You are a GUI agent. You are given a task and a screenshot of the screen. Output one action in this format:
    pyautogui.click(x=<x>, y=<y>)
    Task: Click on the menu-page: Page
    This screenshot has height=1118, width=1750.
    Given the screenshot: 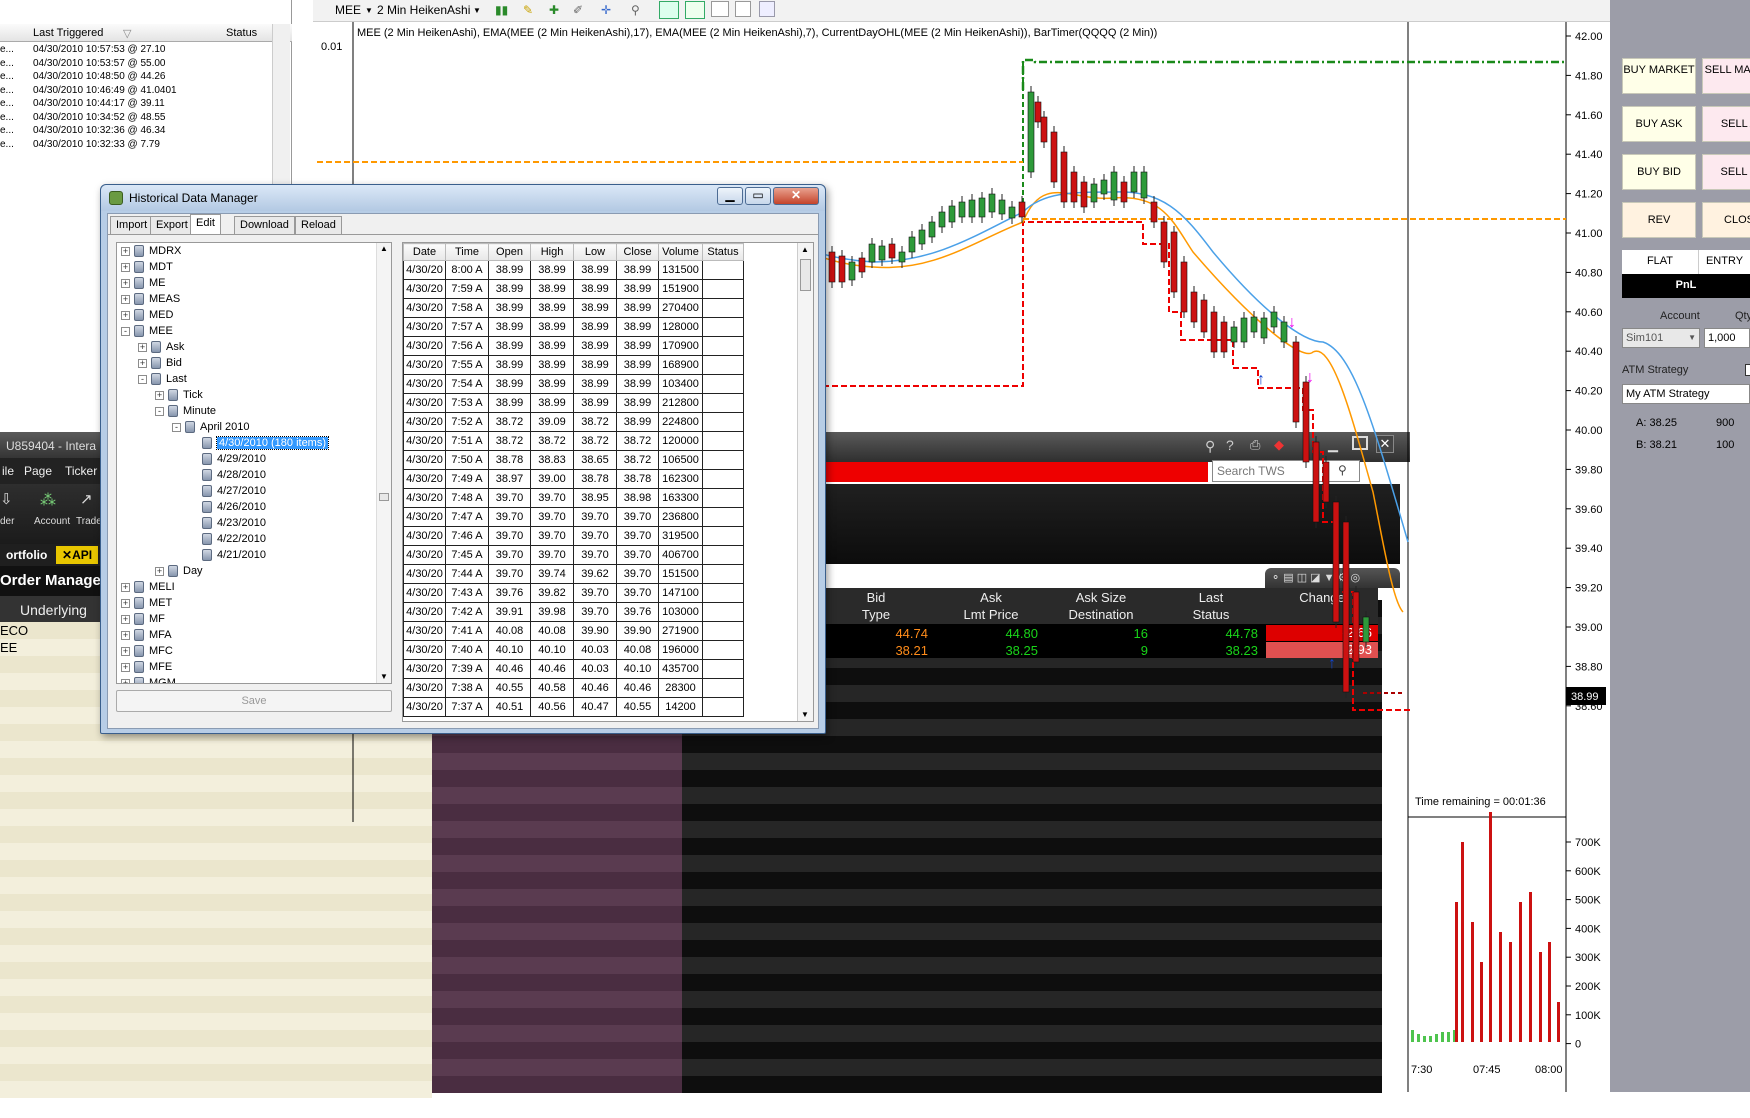 What is the action you would take?
    pyautogui.click(x=38, y=471)
    